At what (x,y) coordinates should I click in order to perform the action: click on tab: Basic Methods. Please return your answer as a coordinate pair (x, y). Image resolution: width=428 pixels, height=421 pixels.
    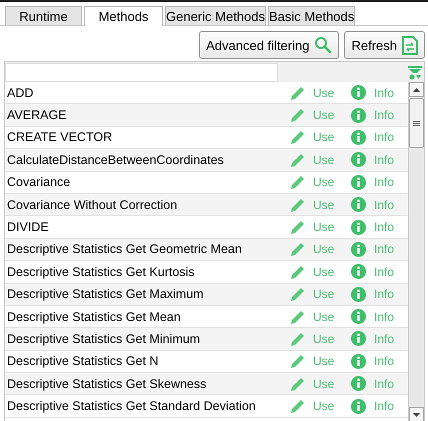
    Looking at the image, I should click on (311, 15).